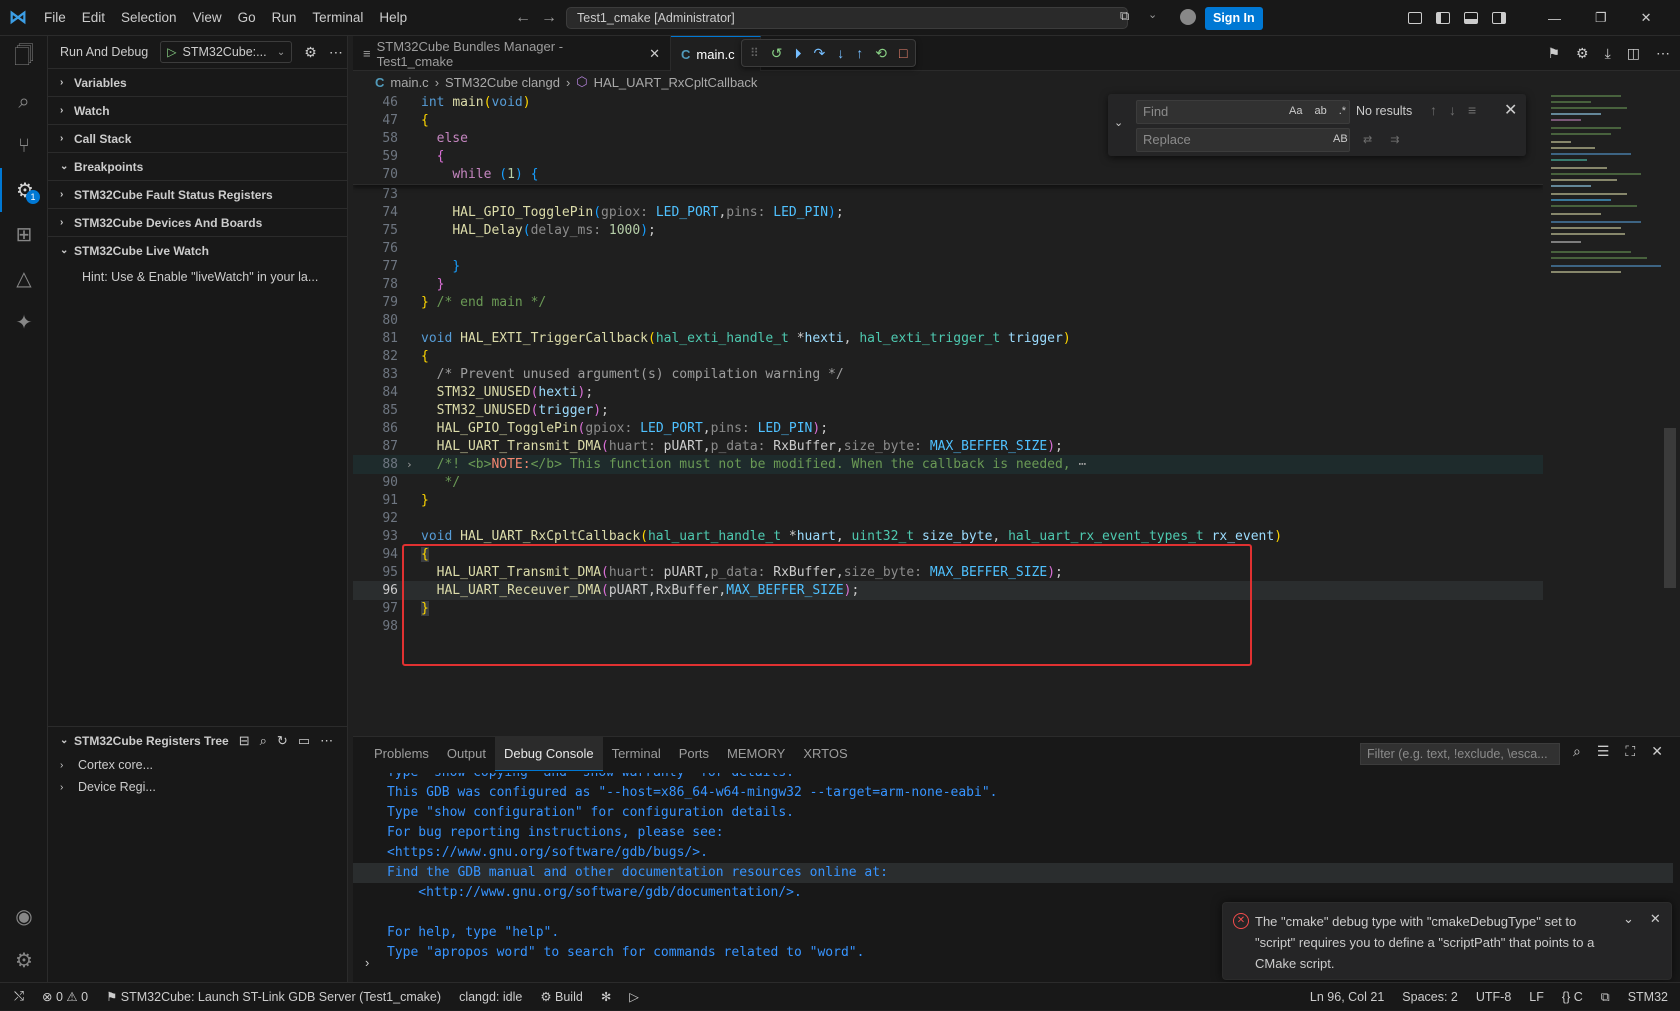 The width and height of the screenshot is (1680, 1011). What do you see at coordinates (1572, 997) in the screenshot?
I see `language-mode: {} C` at bounding box center [1572, 997].